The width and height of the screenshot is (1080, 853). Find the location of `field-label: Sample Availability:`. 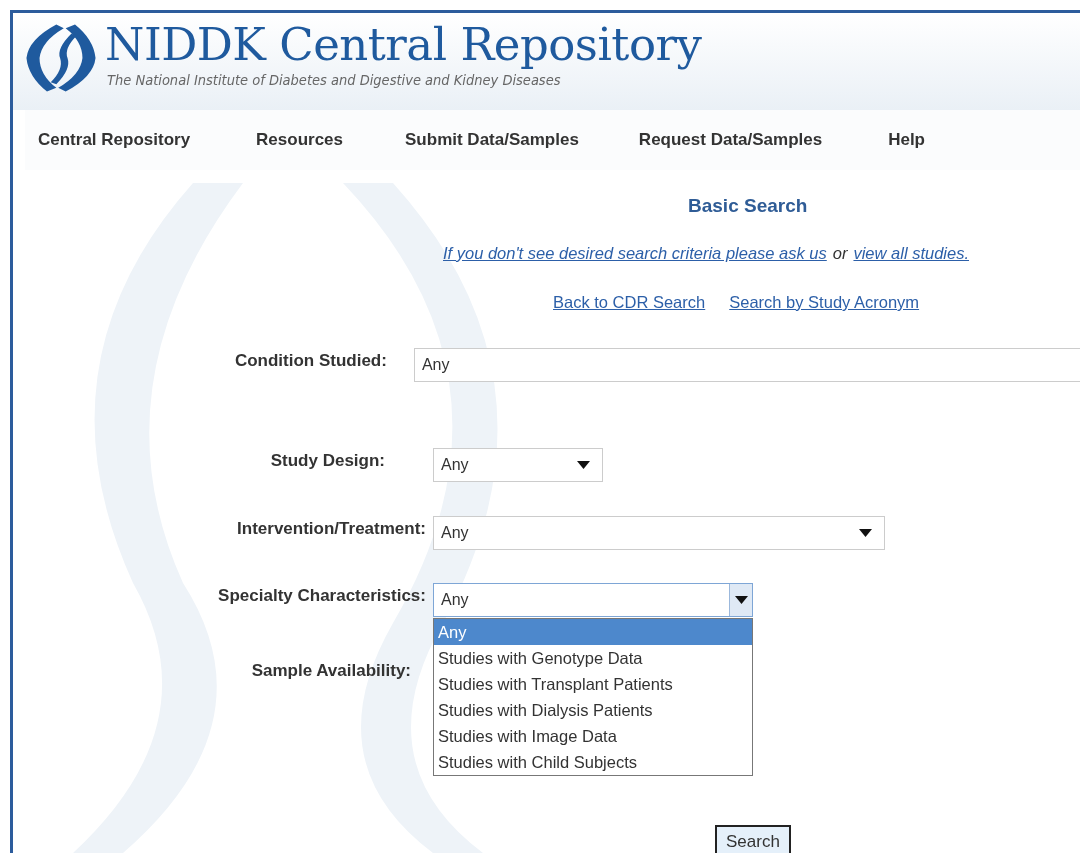

field-label: Sample Availability: is located at coordinates (331, 671).